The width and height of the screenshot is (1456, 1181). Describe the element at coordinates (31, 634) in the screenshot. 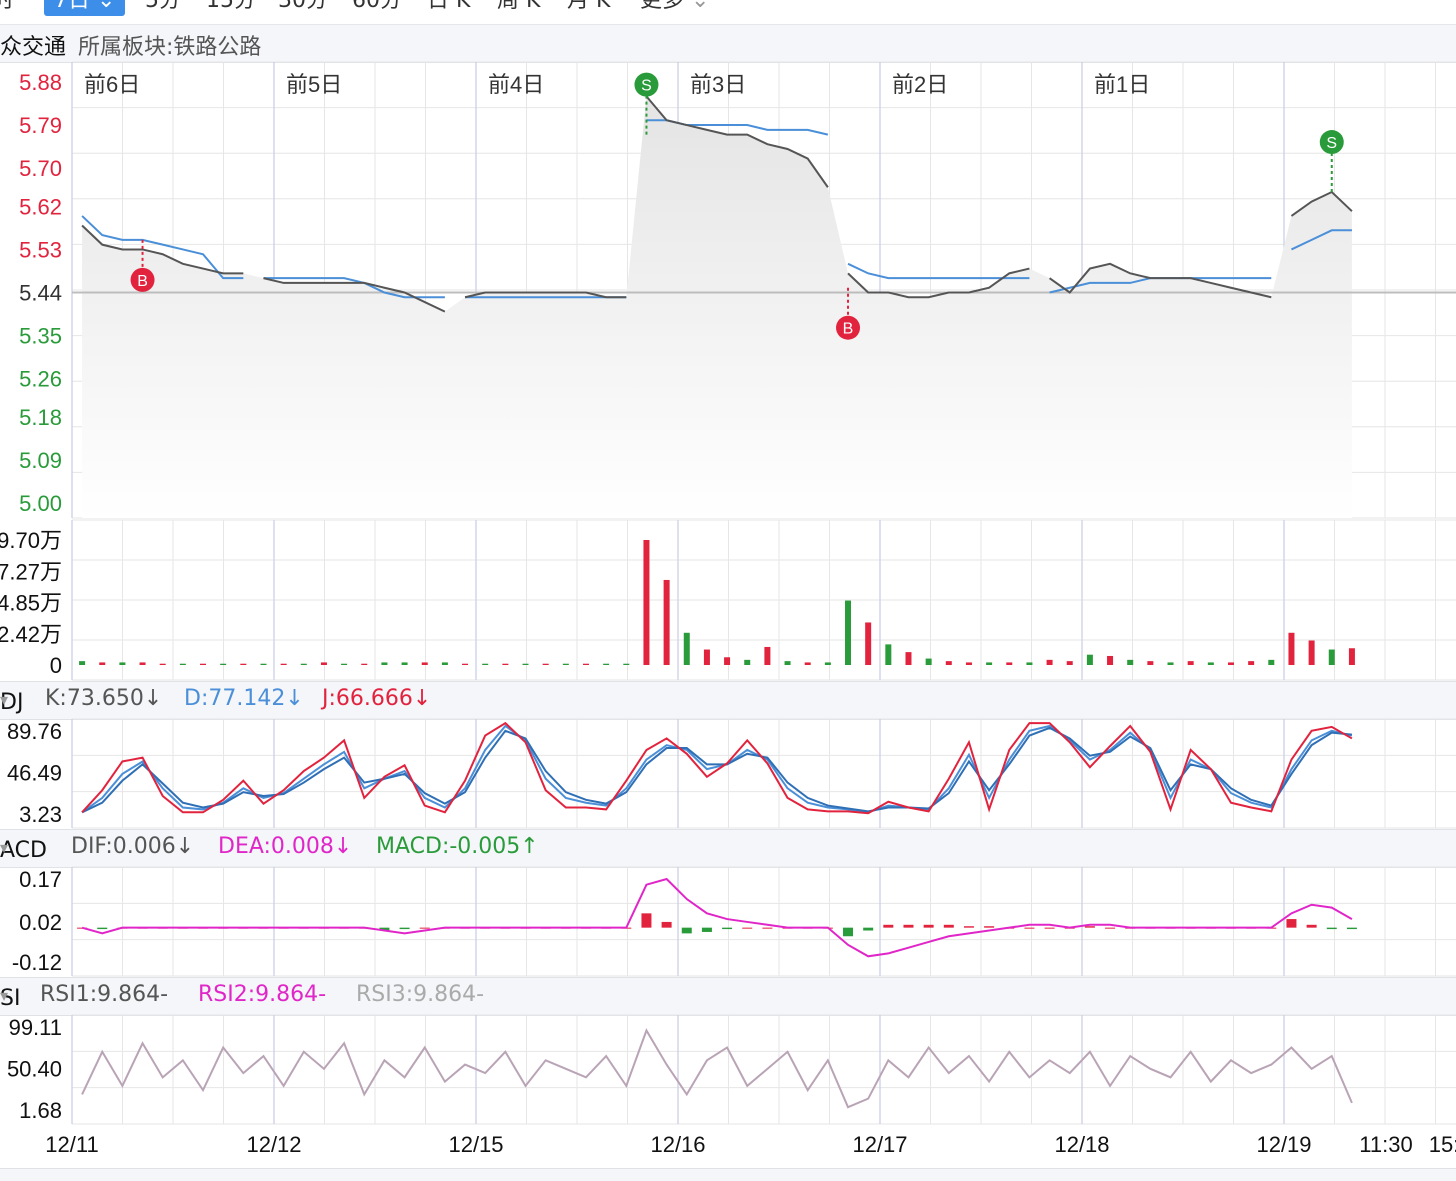

I see `volume-ytick-label: 2.42万` at that location.